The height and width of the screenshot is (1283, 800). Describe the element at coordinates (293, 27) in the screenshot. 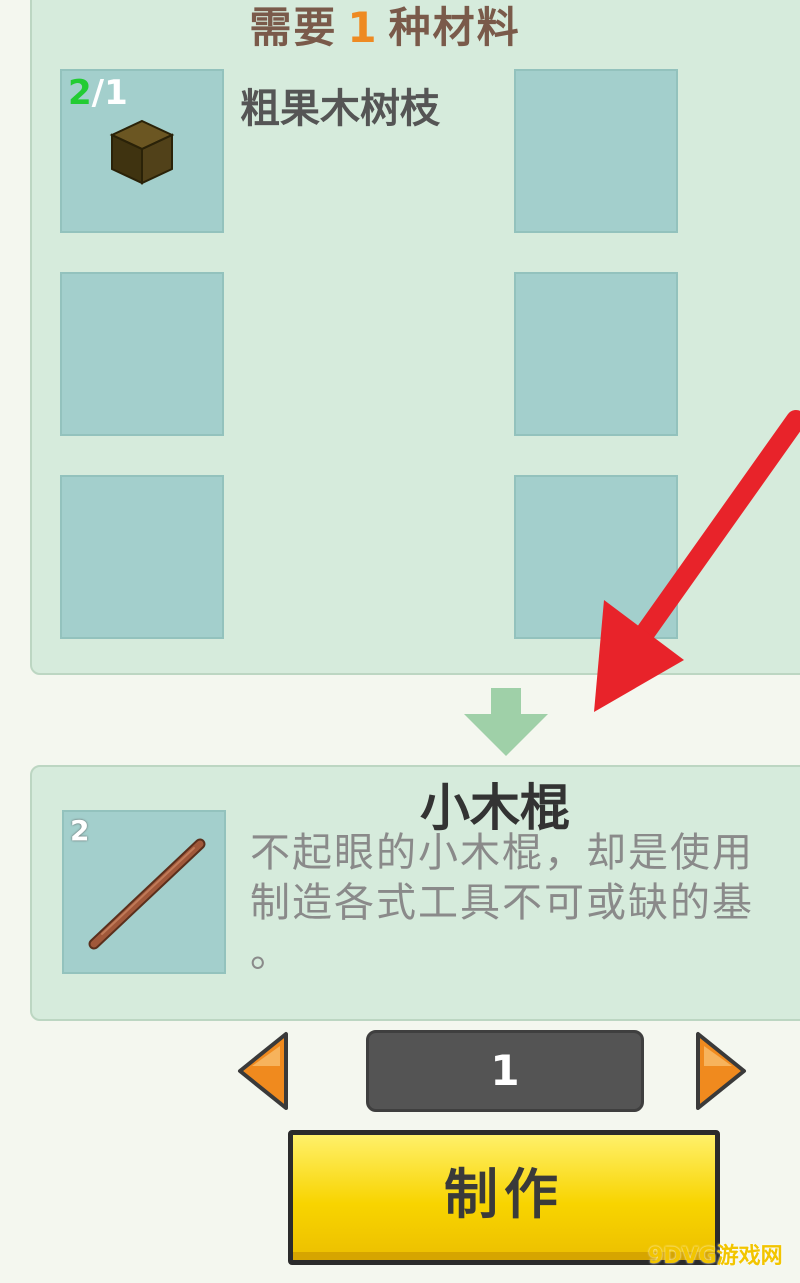

I see `header-prefix: 需要` at that location.